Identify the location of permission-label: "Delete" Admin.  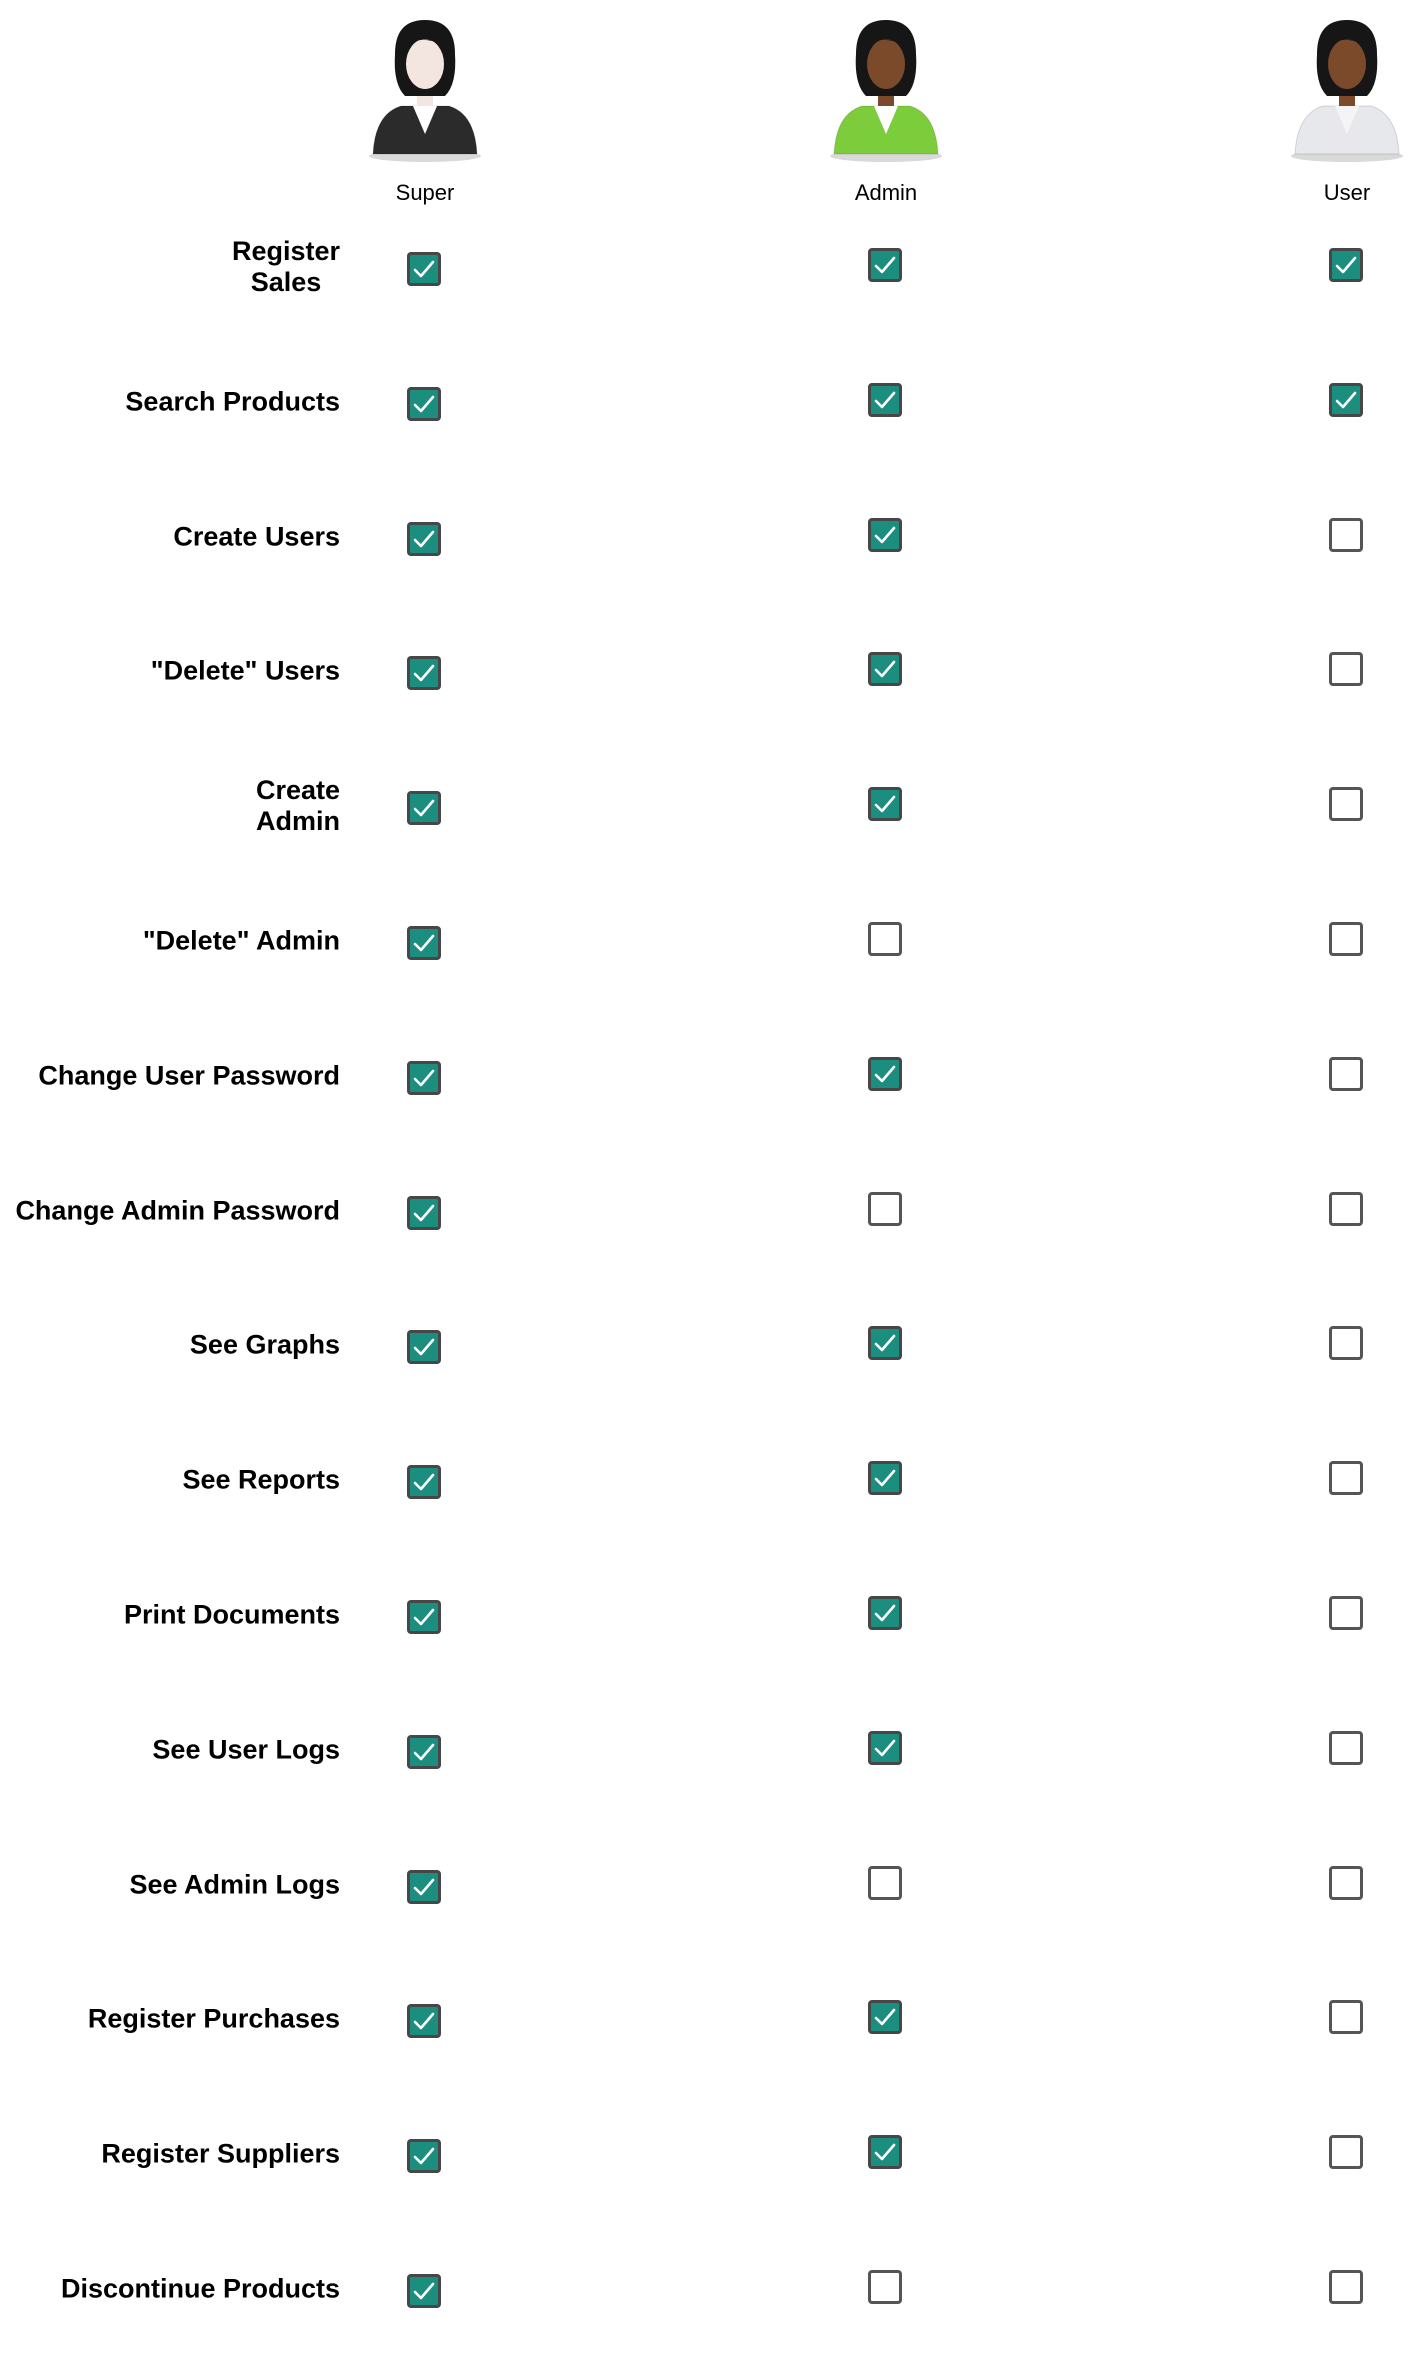
(241, 940).